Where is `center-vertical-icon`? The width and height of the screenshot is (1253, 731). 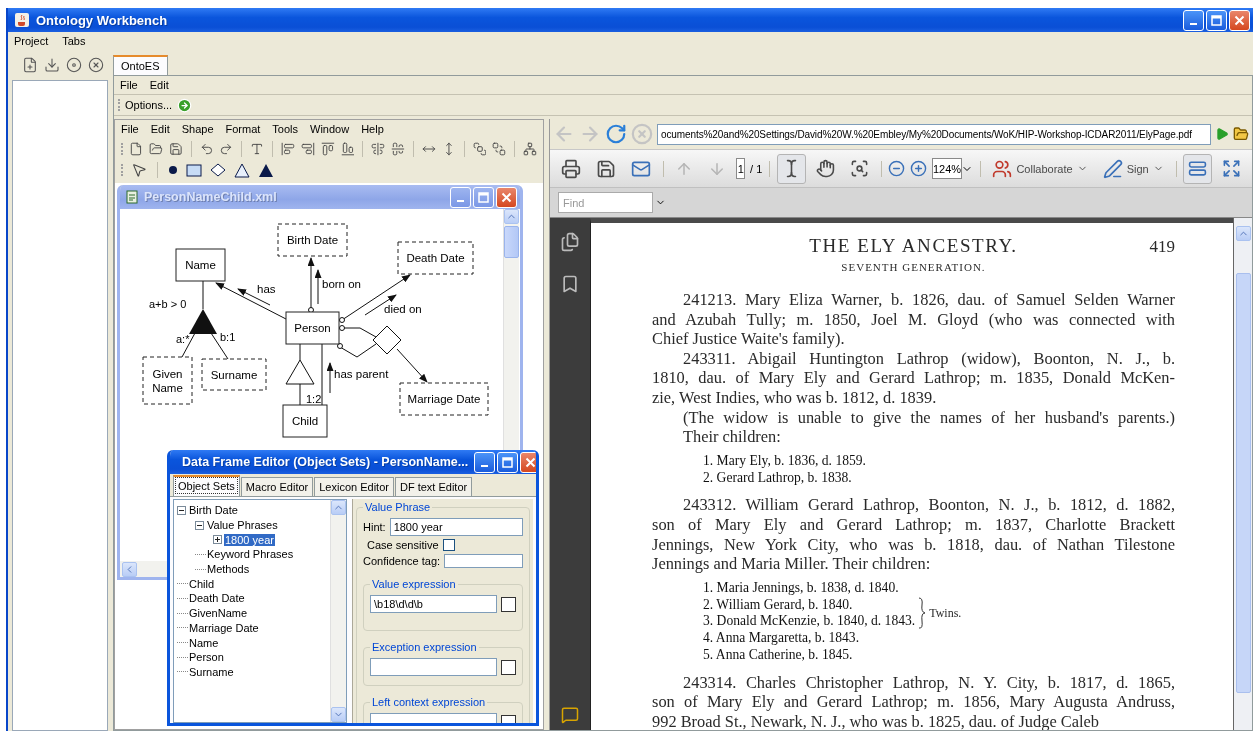 center-vertical-icon is located at coordinates (378, 149).